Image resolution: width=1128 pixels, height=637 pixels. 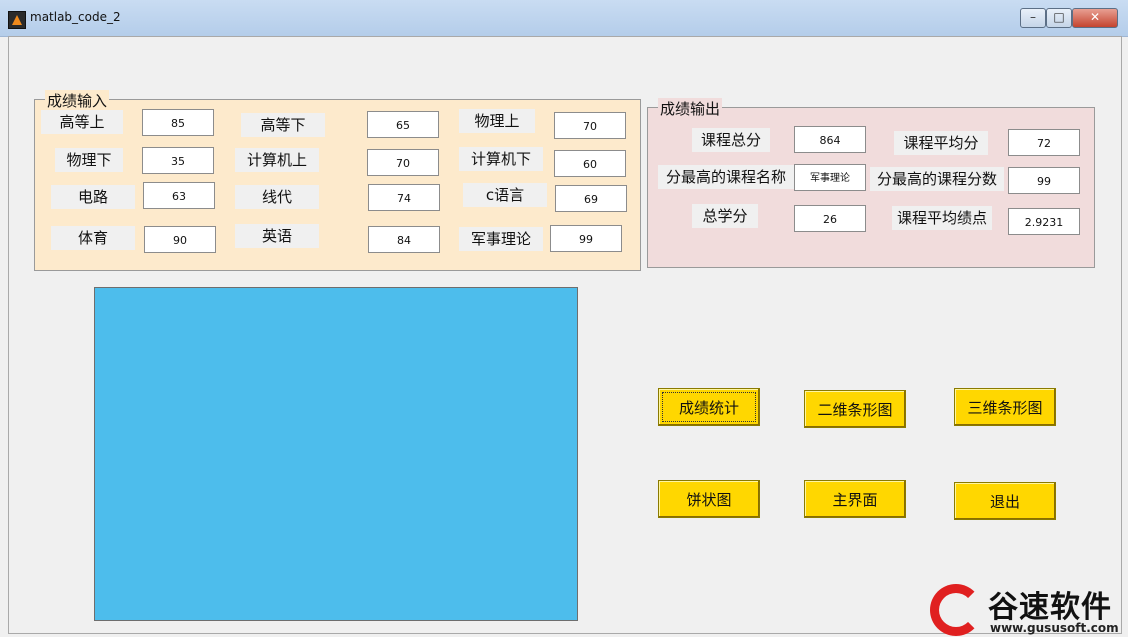 What do you see at coordinates (89, 160) in the screenshot?
I see `label-wuli-xia: 物理下` at bounding box center [89, 160].